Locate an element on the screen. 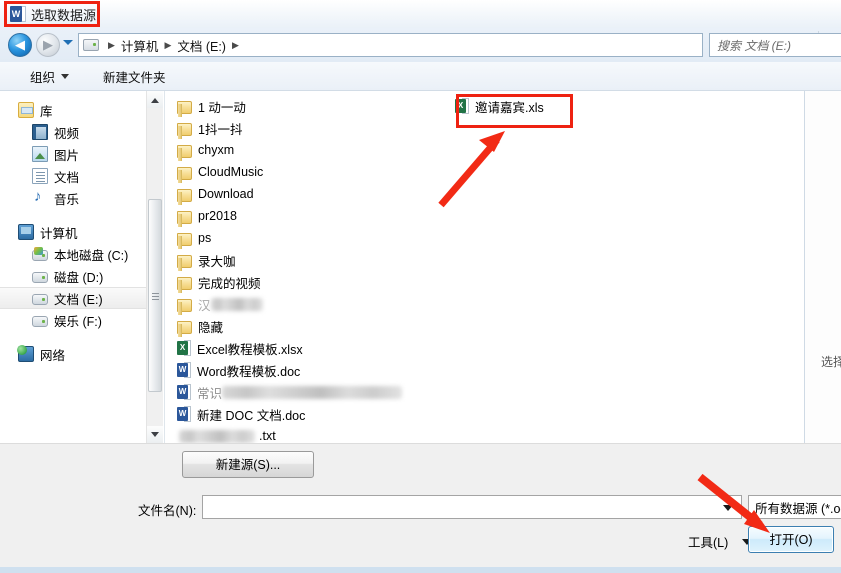  sidebar-item-disk-d: 磁盘 (D:) is located at coordinates (73, 276).